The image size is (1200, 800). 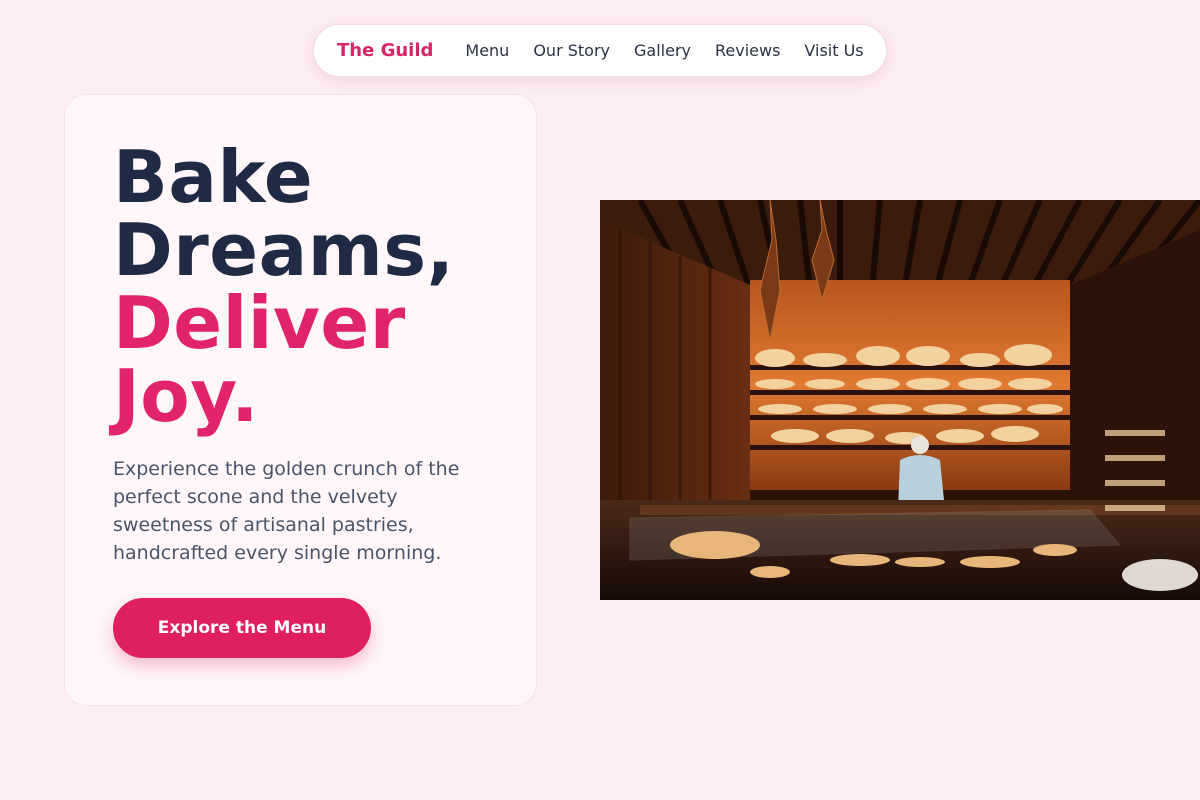 I want to click on nav-link-menu: Menu, so click(x=487, y=50).